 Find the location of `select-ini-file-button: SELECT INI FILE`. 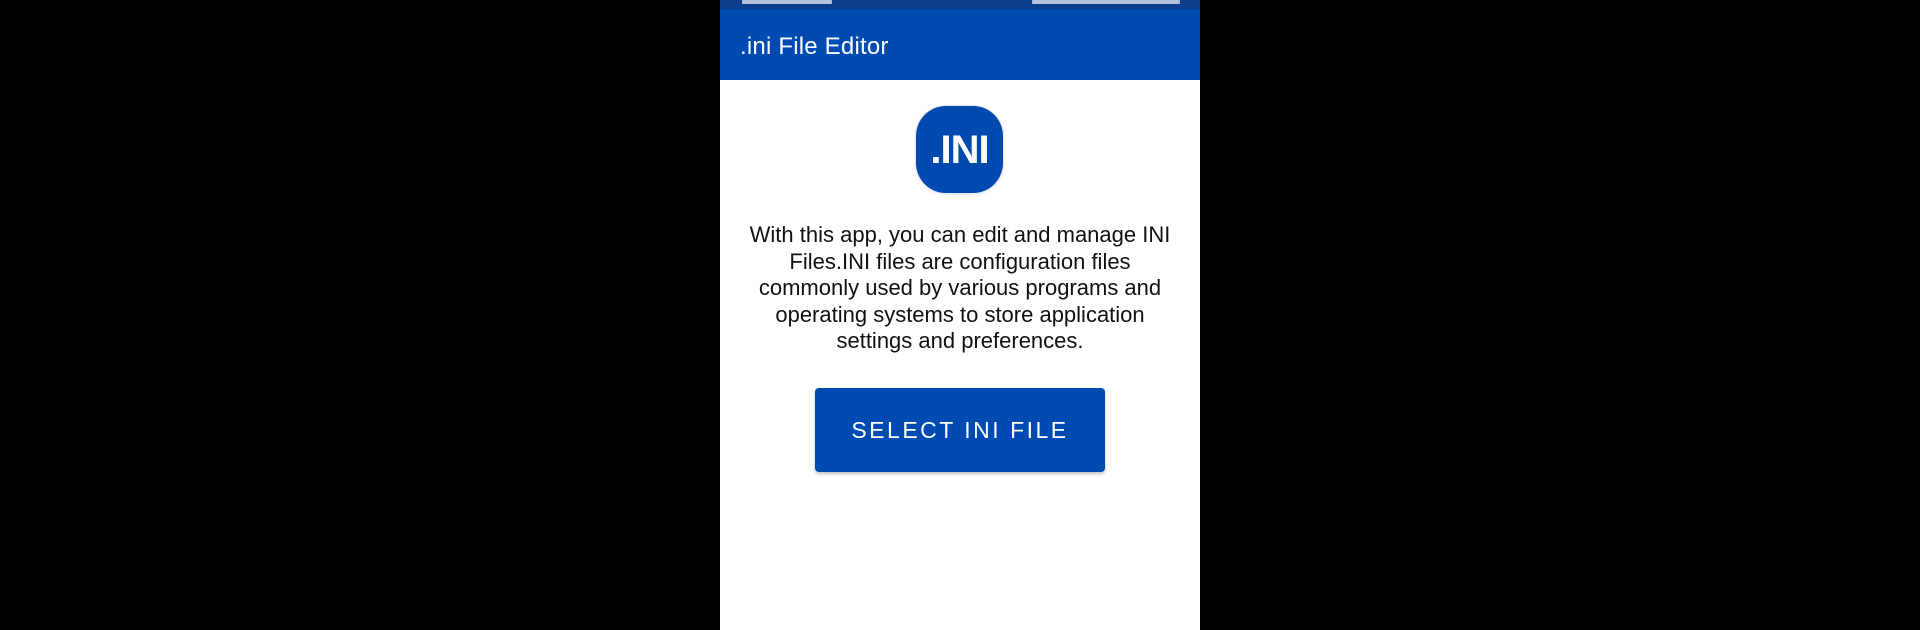

select-ini-file-button: SELECT INI FILE is located at coordinates (960, 430).